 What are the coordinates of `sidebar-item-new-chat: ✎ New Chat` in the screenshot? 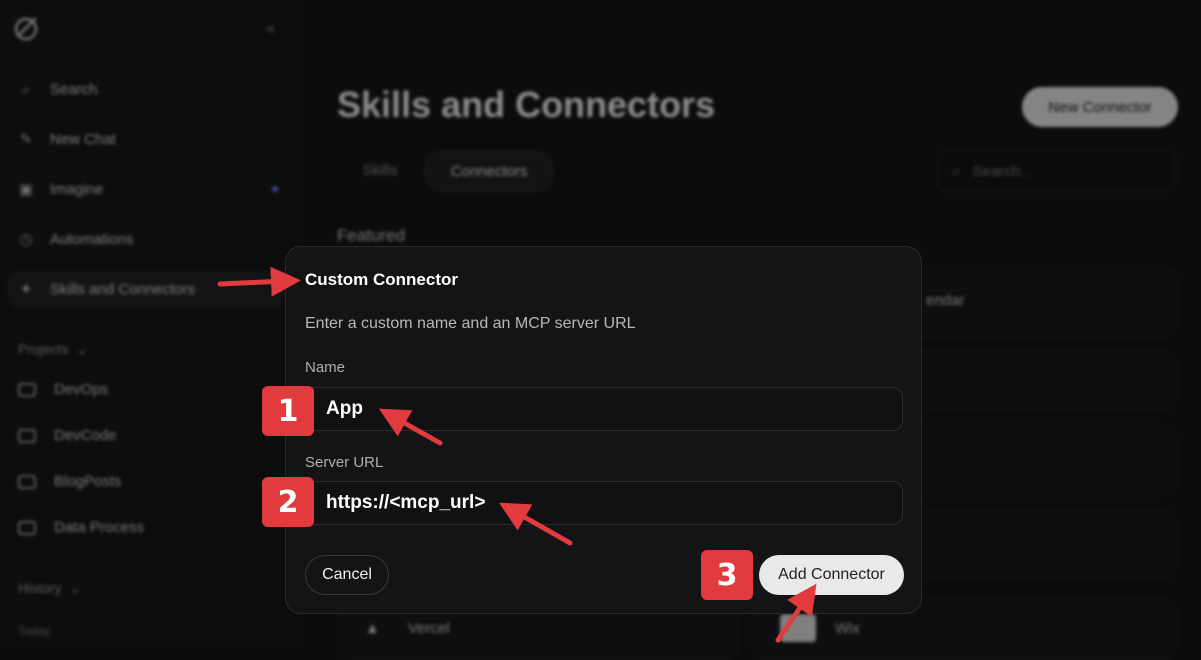 It's located at (146, 139).